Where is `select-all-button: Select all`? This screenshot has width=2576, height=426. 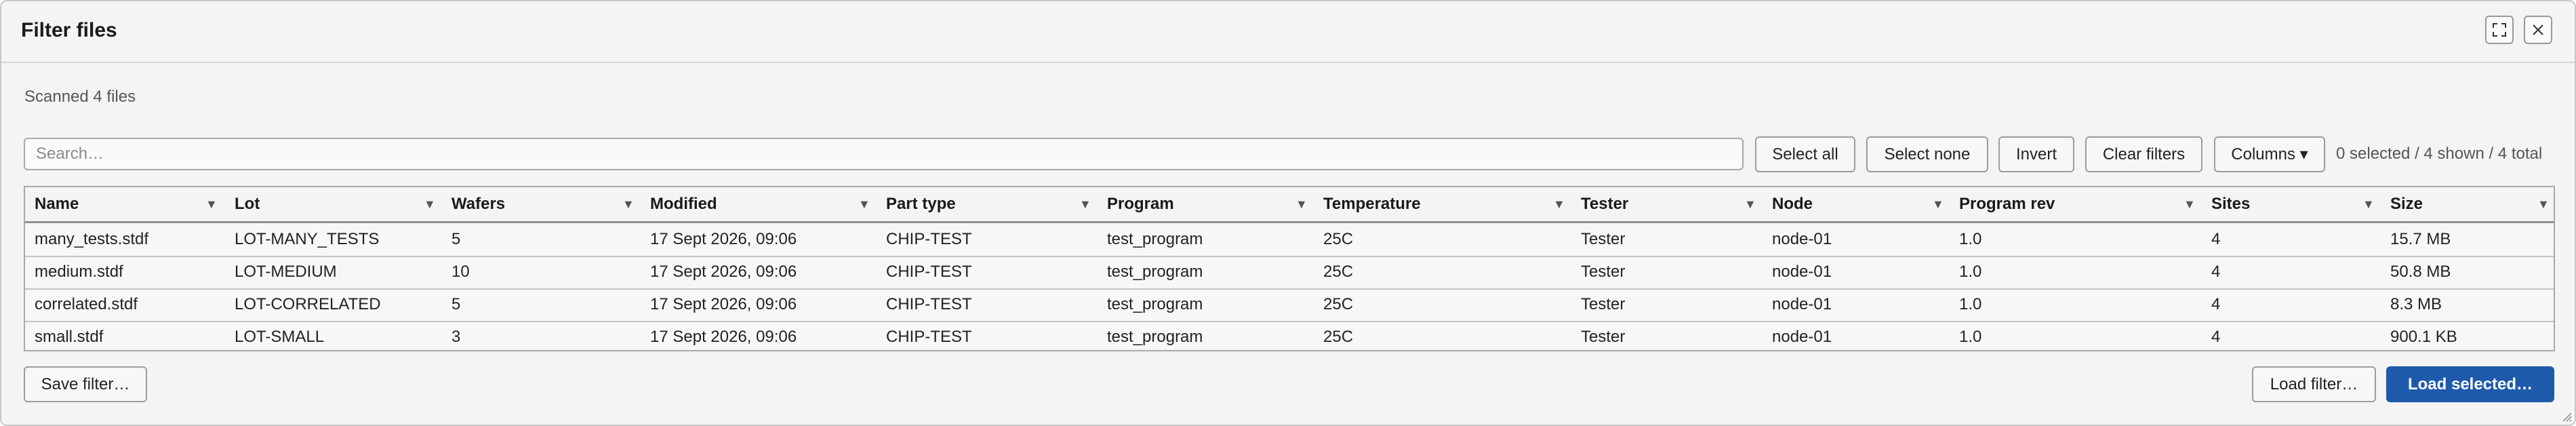
select-all-button: Select all is located at coordinates (1805, 154).